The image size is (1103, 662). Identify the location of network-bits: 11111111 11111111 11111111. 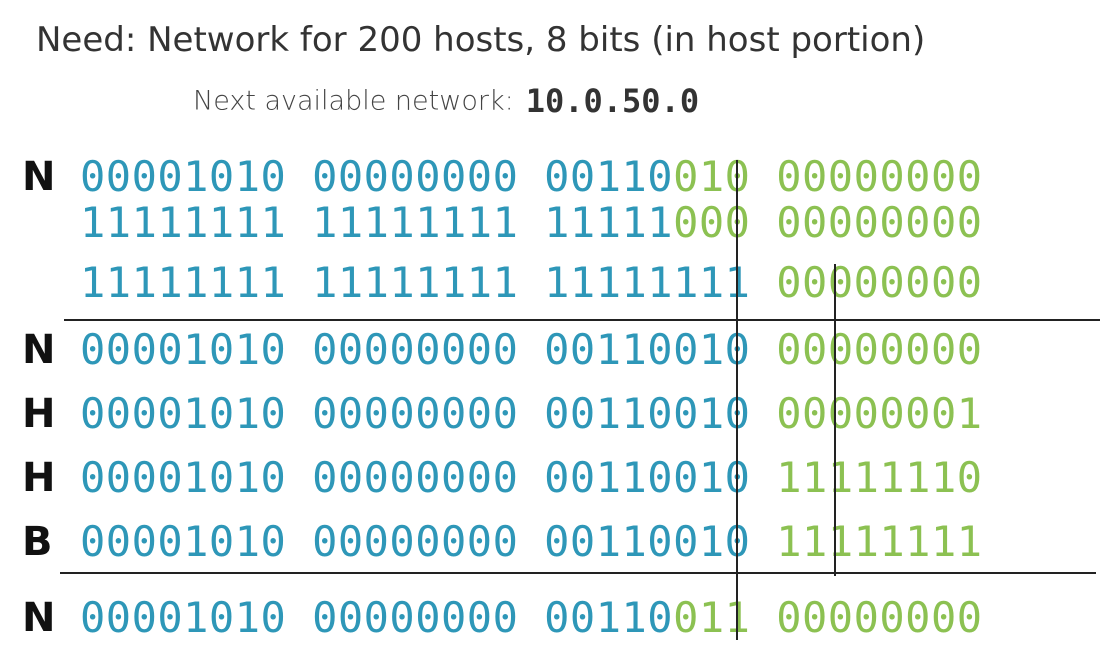
(415, 282).